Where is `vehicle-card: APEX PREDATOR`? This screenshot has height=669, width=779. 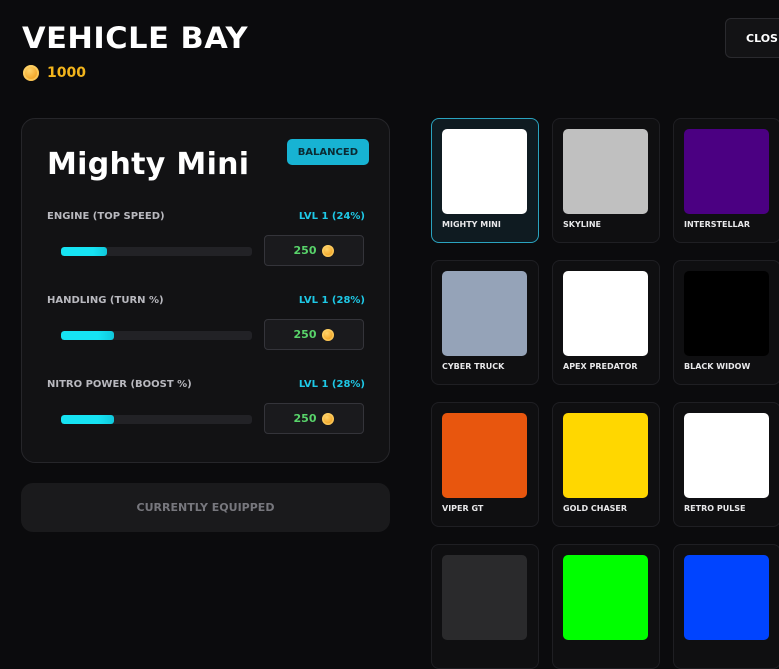 vehicle-card: APEX PREDATOR is located at coordinates (606, 322).